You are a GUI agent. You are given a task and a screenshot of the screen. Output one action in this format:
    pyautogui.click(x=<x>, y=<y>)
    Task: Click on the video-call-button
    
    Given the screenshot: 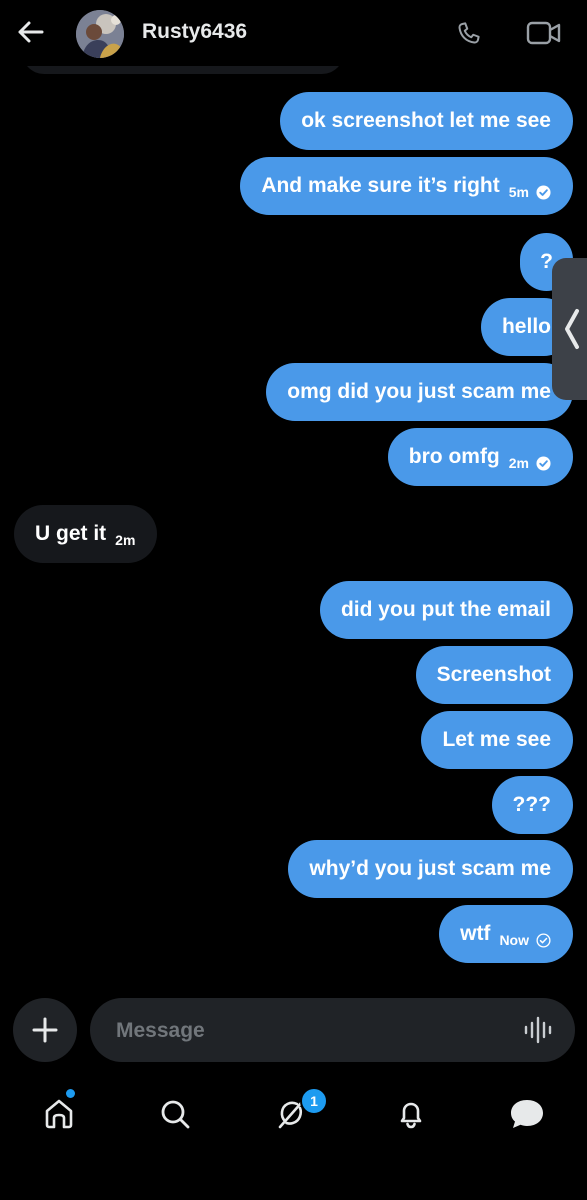 What is the action you would take?
    pyautogui.click(x=544, y=33)
    